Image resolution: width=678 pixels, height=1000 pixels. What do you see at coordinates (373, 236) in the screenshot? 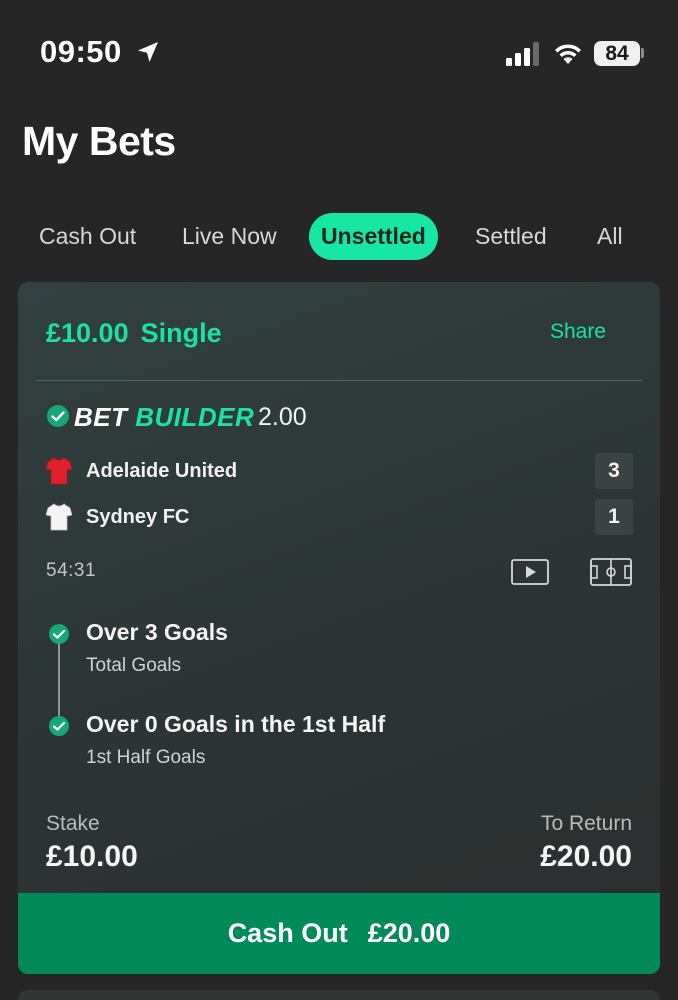
I see `tab-unsettled: Unsettled` at bounding box center [373, 236].